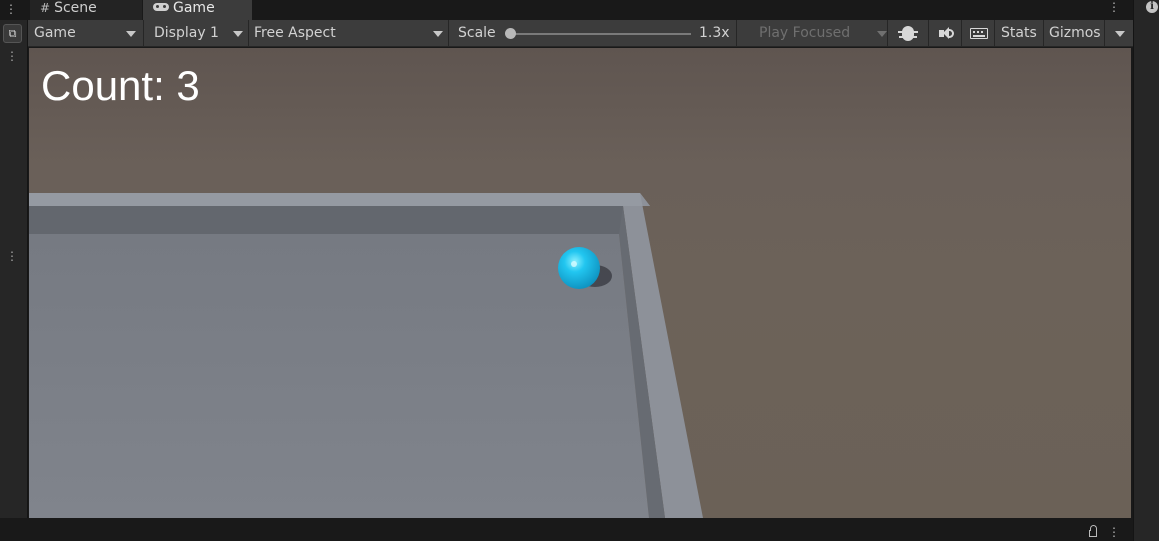  I want to click on bug-icon, so click(908, 33).